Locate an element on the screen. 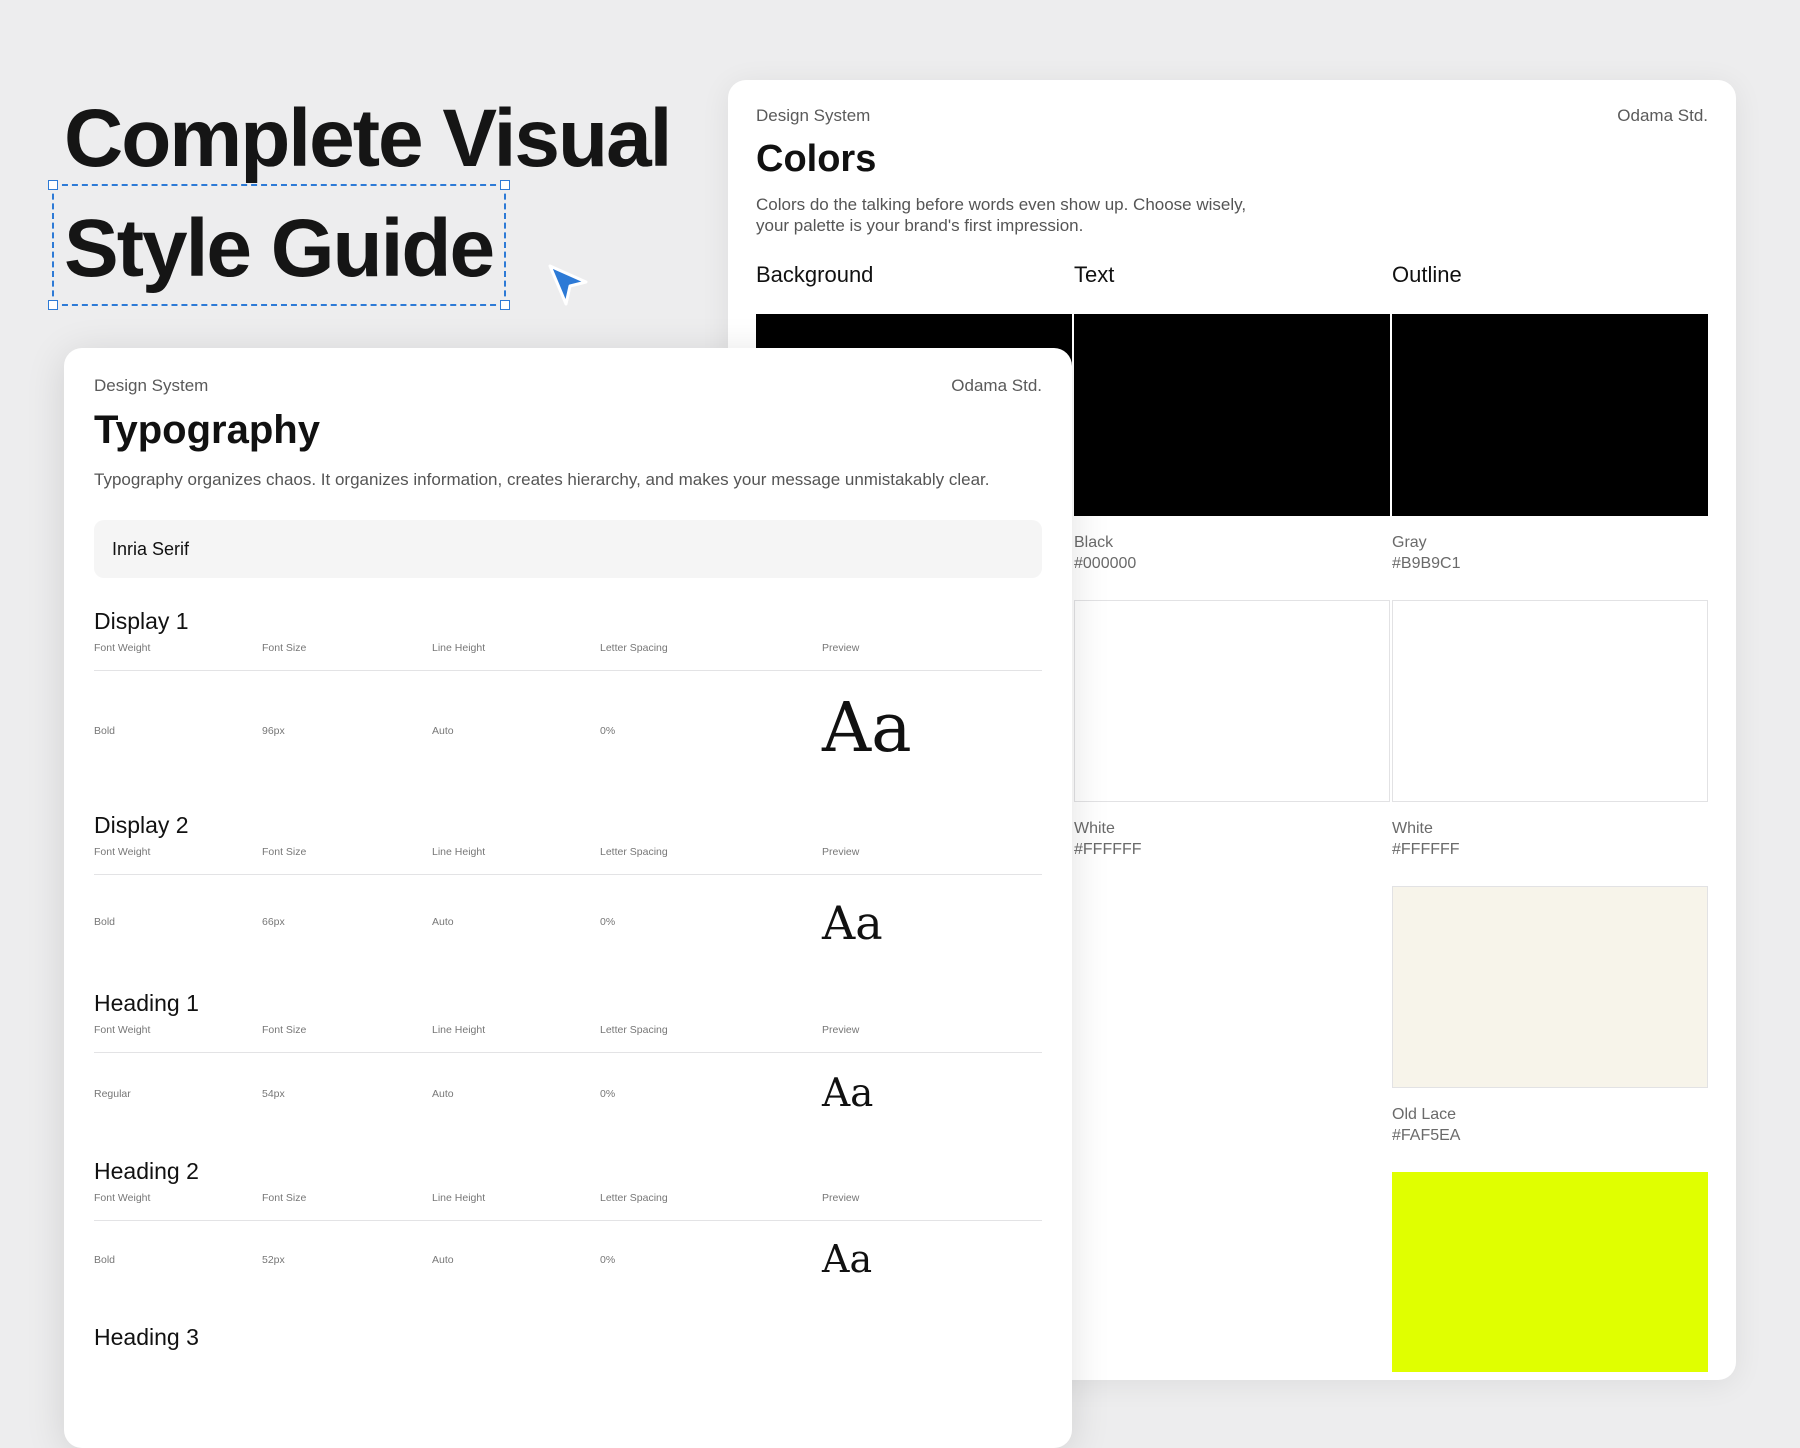  swatch-outline-white is located at coordinates (1550, 701).